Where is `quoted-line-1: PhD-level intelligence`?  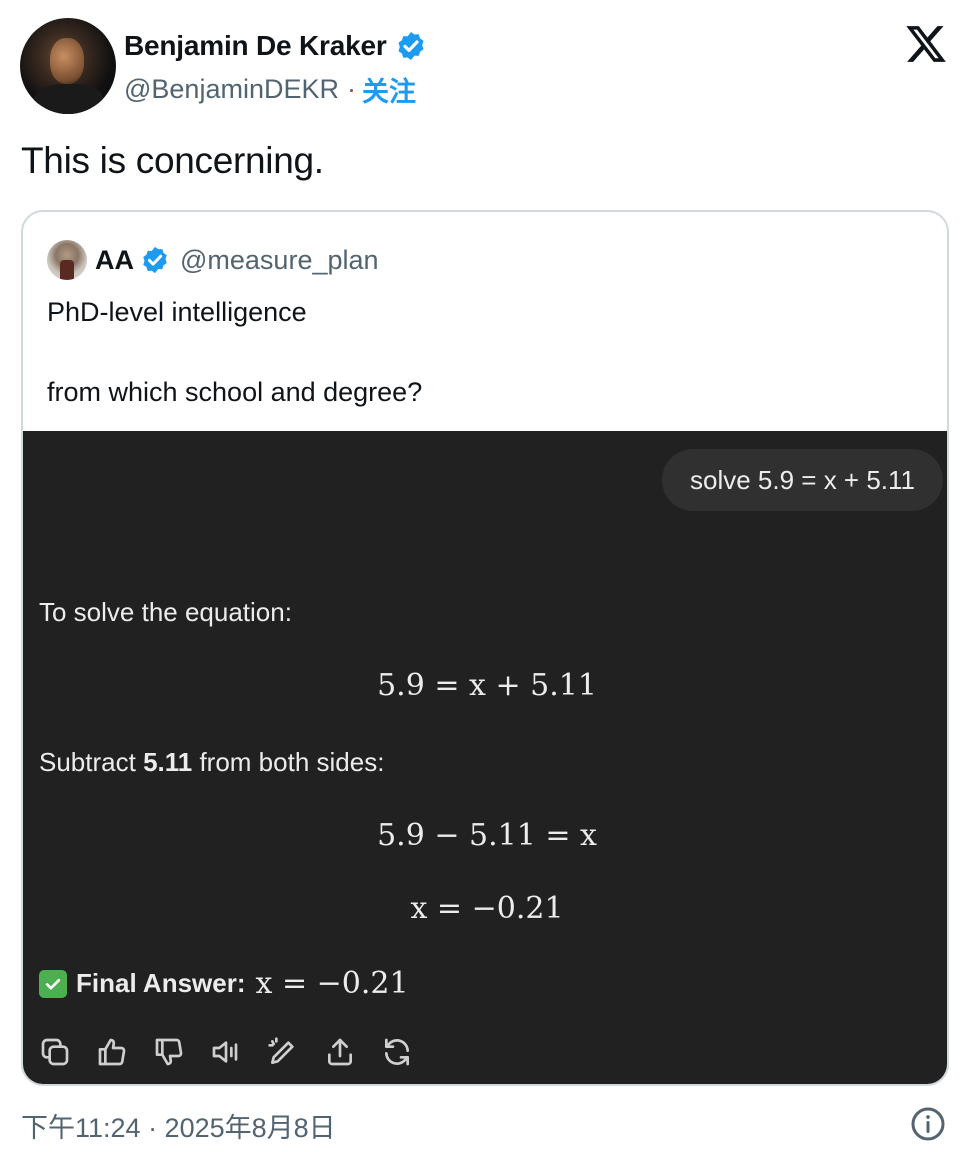
quoted-line-1: PhD-level intelligence is located at coordinates (177, 312).